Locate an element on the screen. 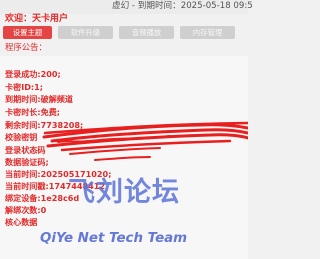 Image resolution: width=320 pixels, height=259 pixels. info-check-key: 校验密钥 is located at coordinates (21, 137).